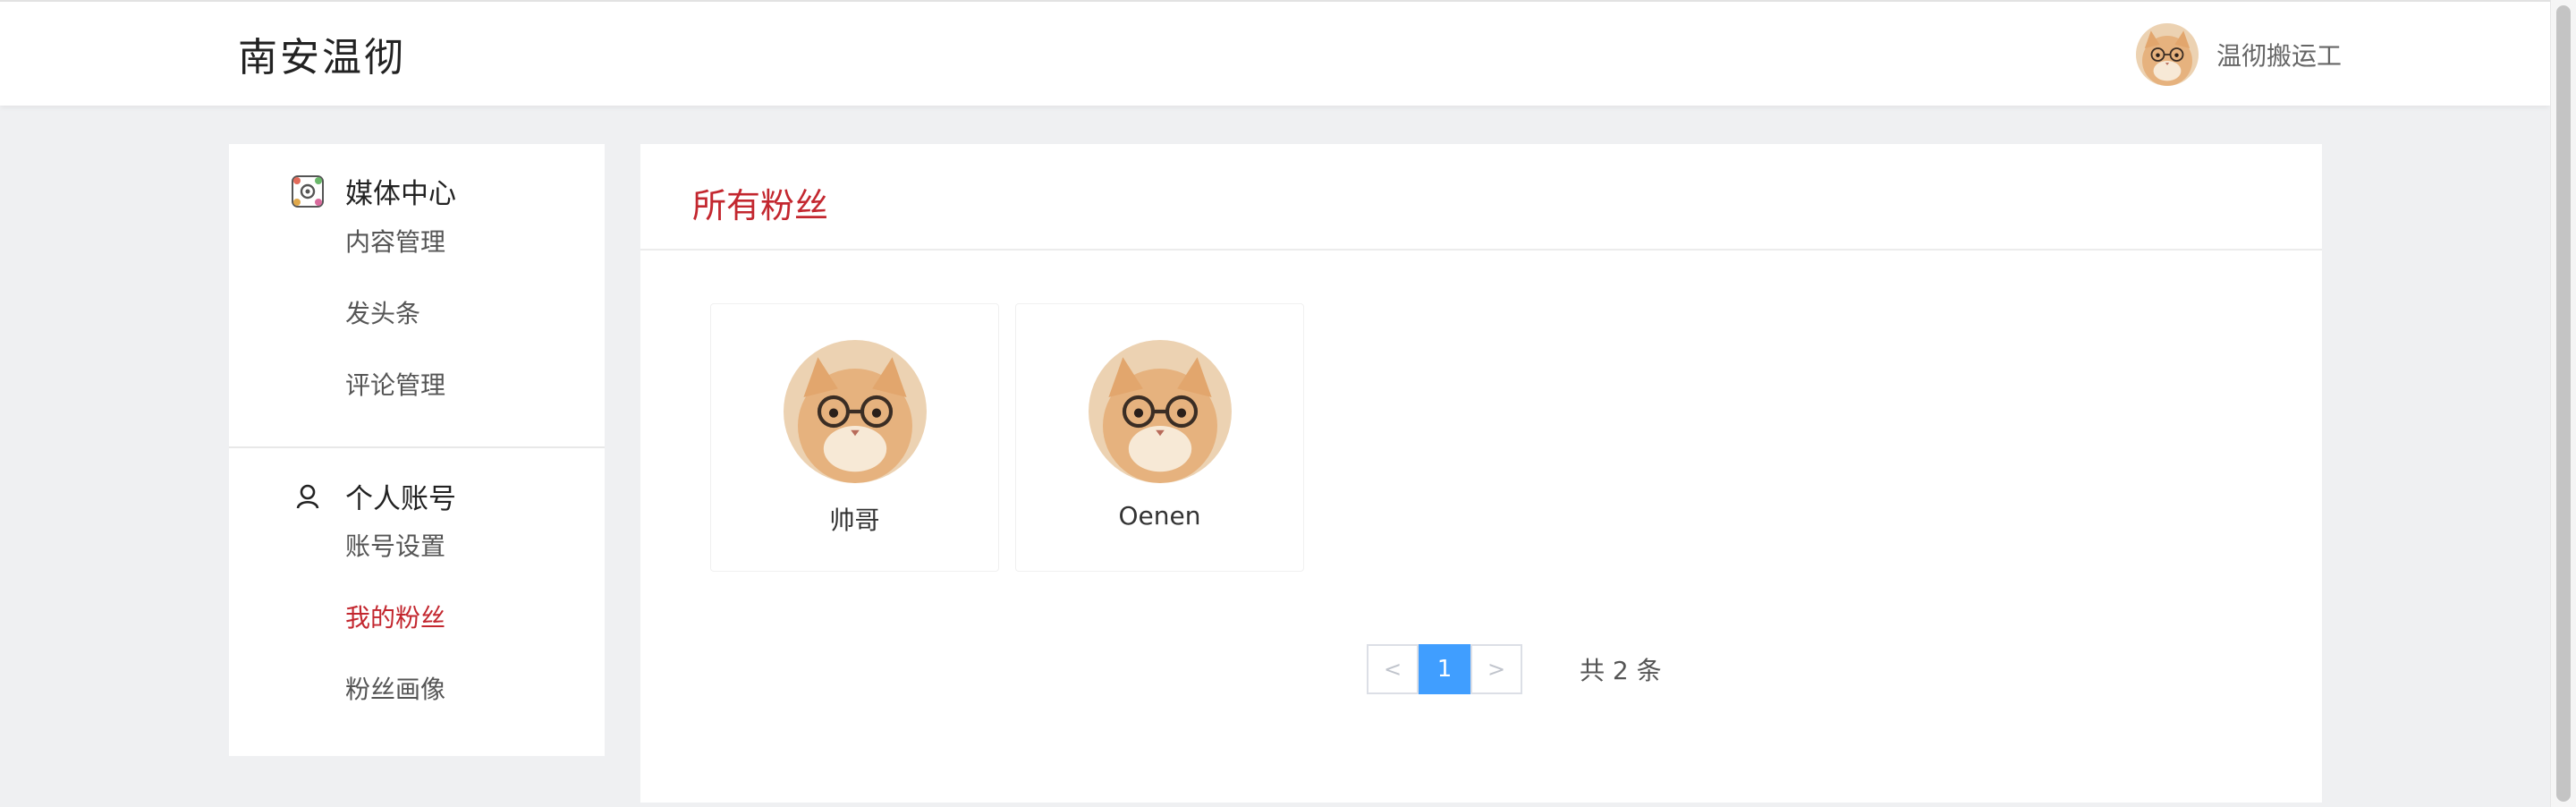 Image resolution: width=2576 pixels, height=807 pixels. What do you see at coordinates (1621, 670) in the screenshot?
I see `pagination-total: 共 2 条` at bounding box center [1621, 670].